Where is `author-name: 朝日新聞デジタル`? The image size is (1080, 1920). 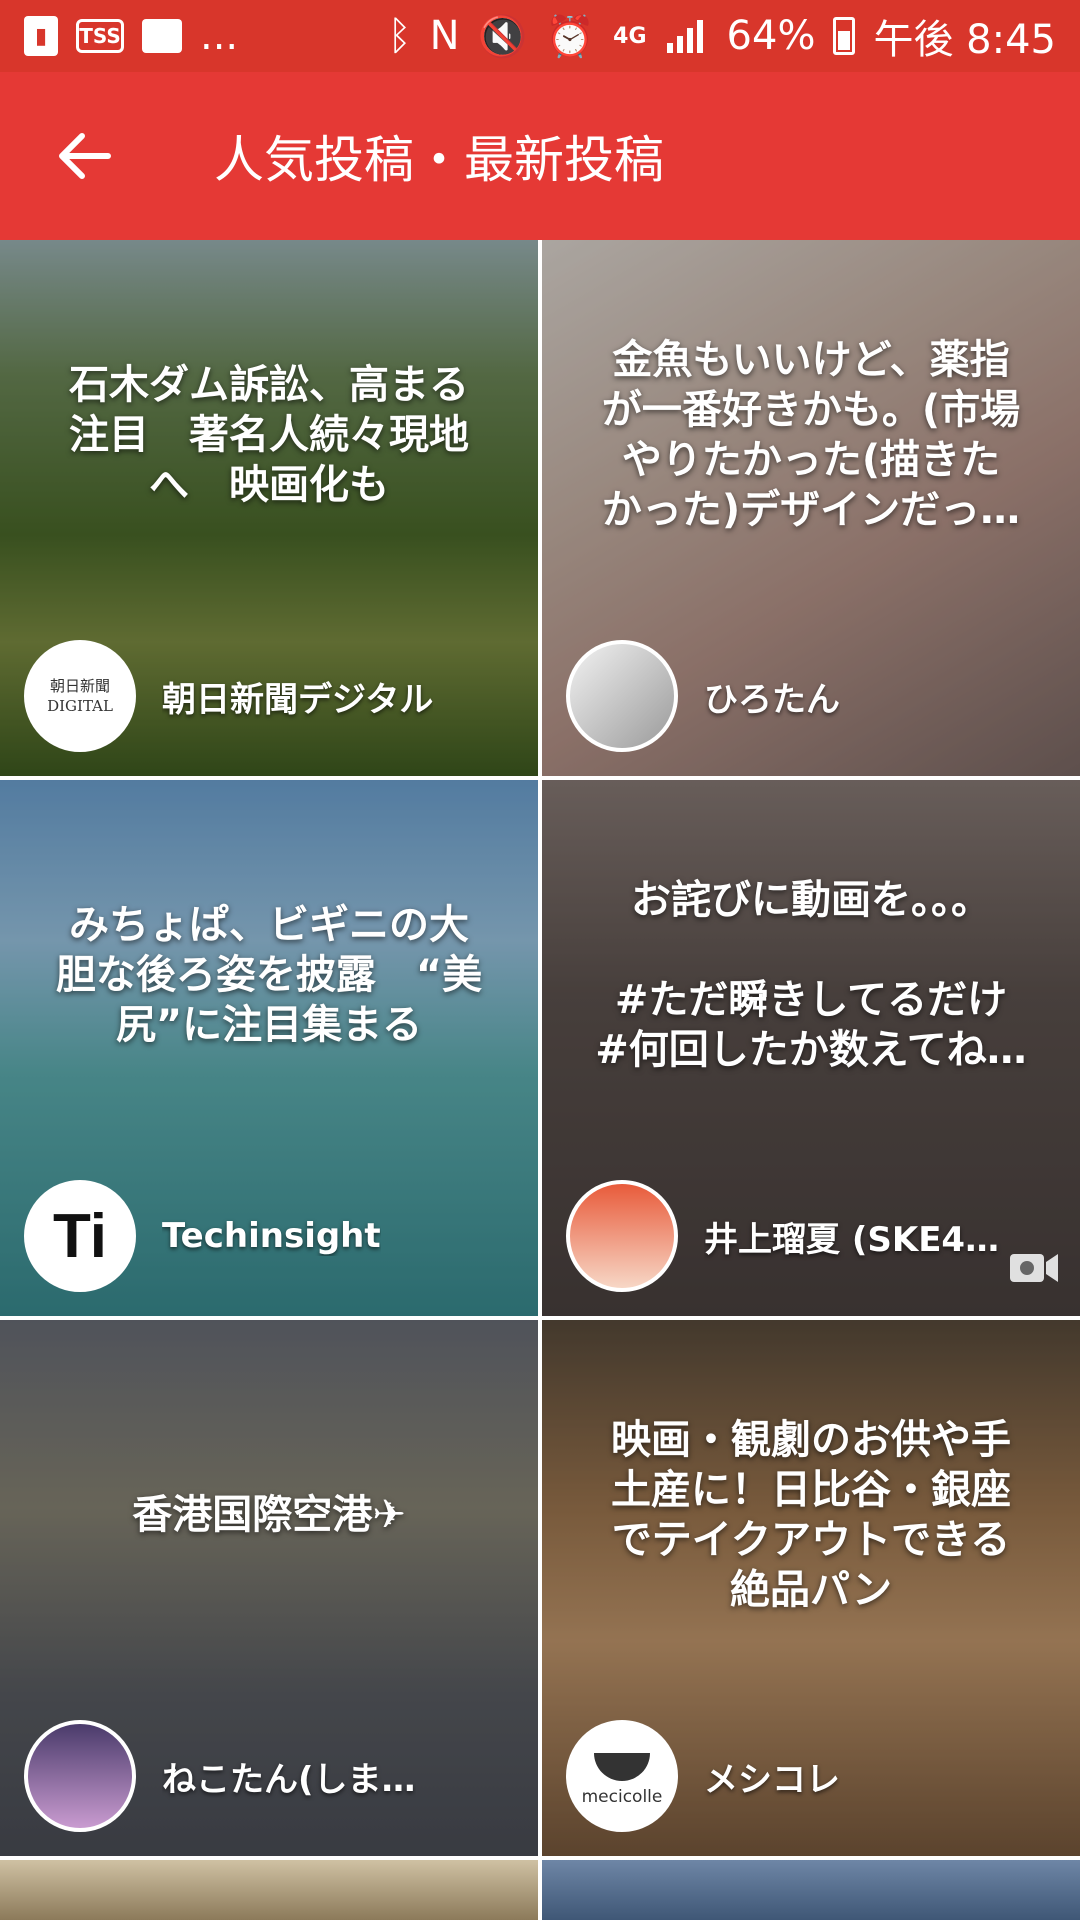
author-name: 朝日新聞デジタル is located at coordinates (298, 699).